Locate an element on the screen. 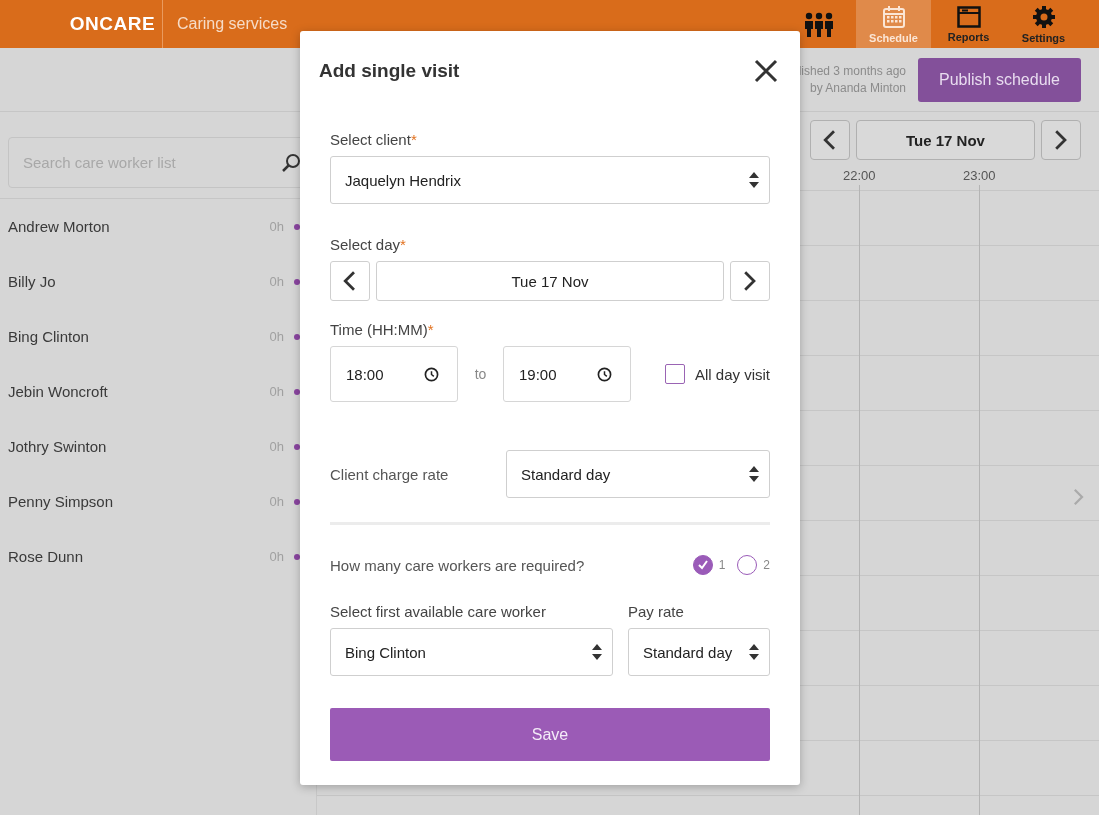 The image size is (1099, 815). pay-rate-select: Standard day is located at coordinates (699, 652).